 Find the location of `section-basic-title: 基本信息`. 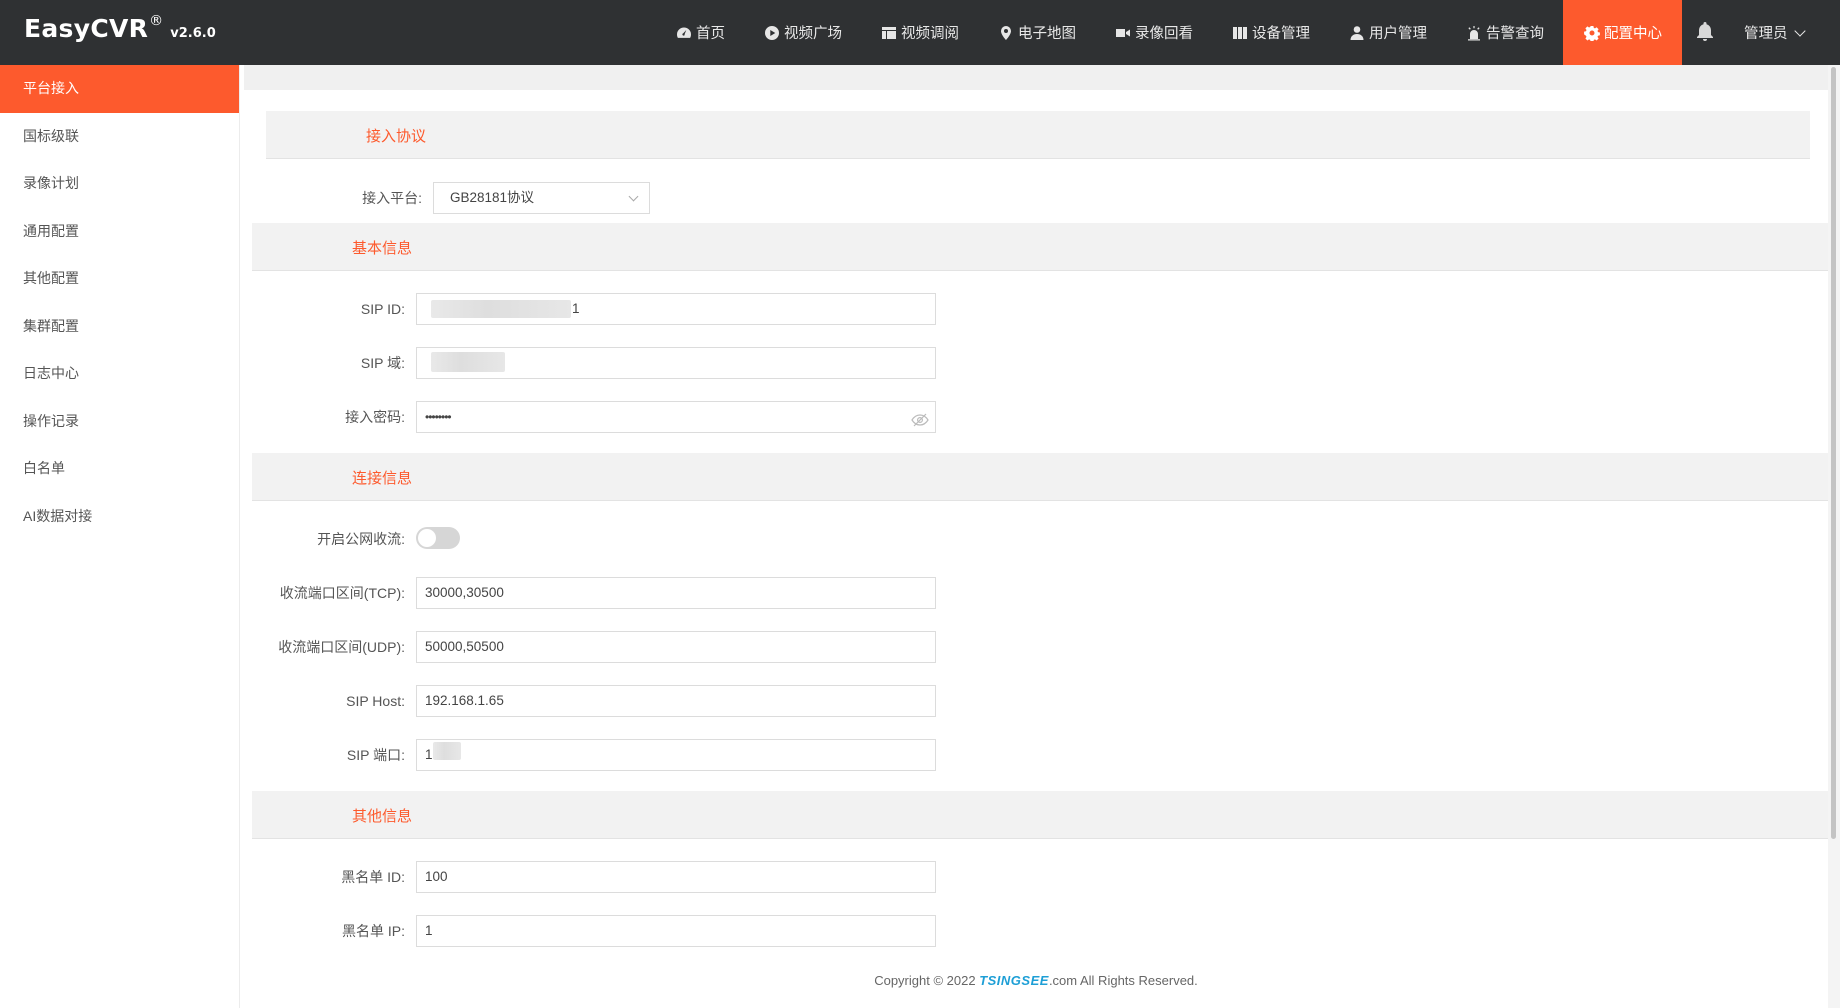

section-basic-title: 基本信息 is located at coordinates (382, 248).